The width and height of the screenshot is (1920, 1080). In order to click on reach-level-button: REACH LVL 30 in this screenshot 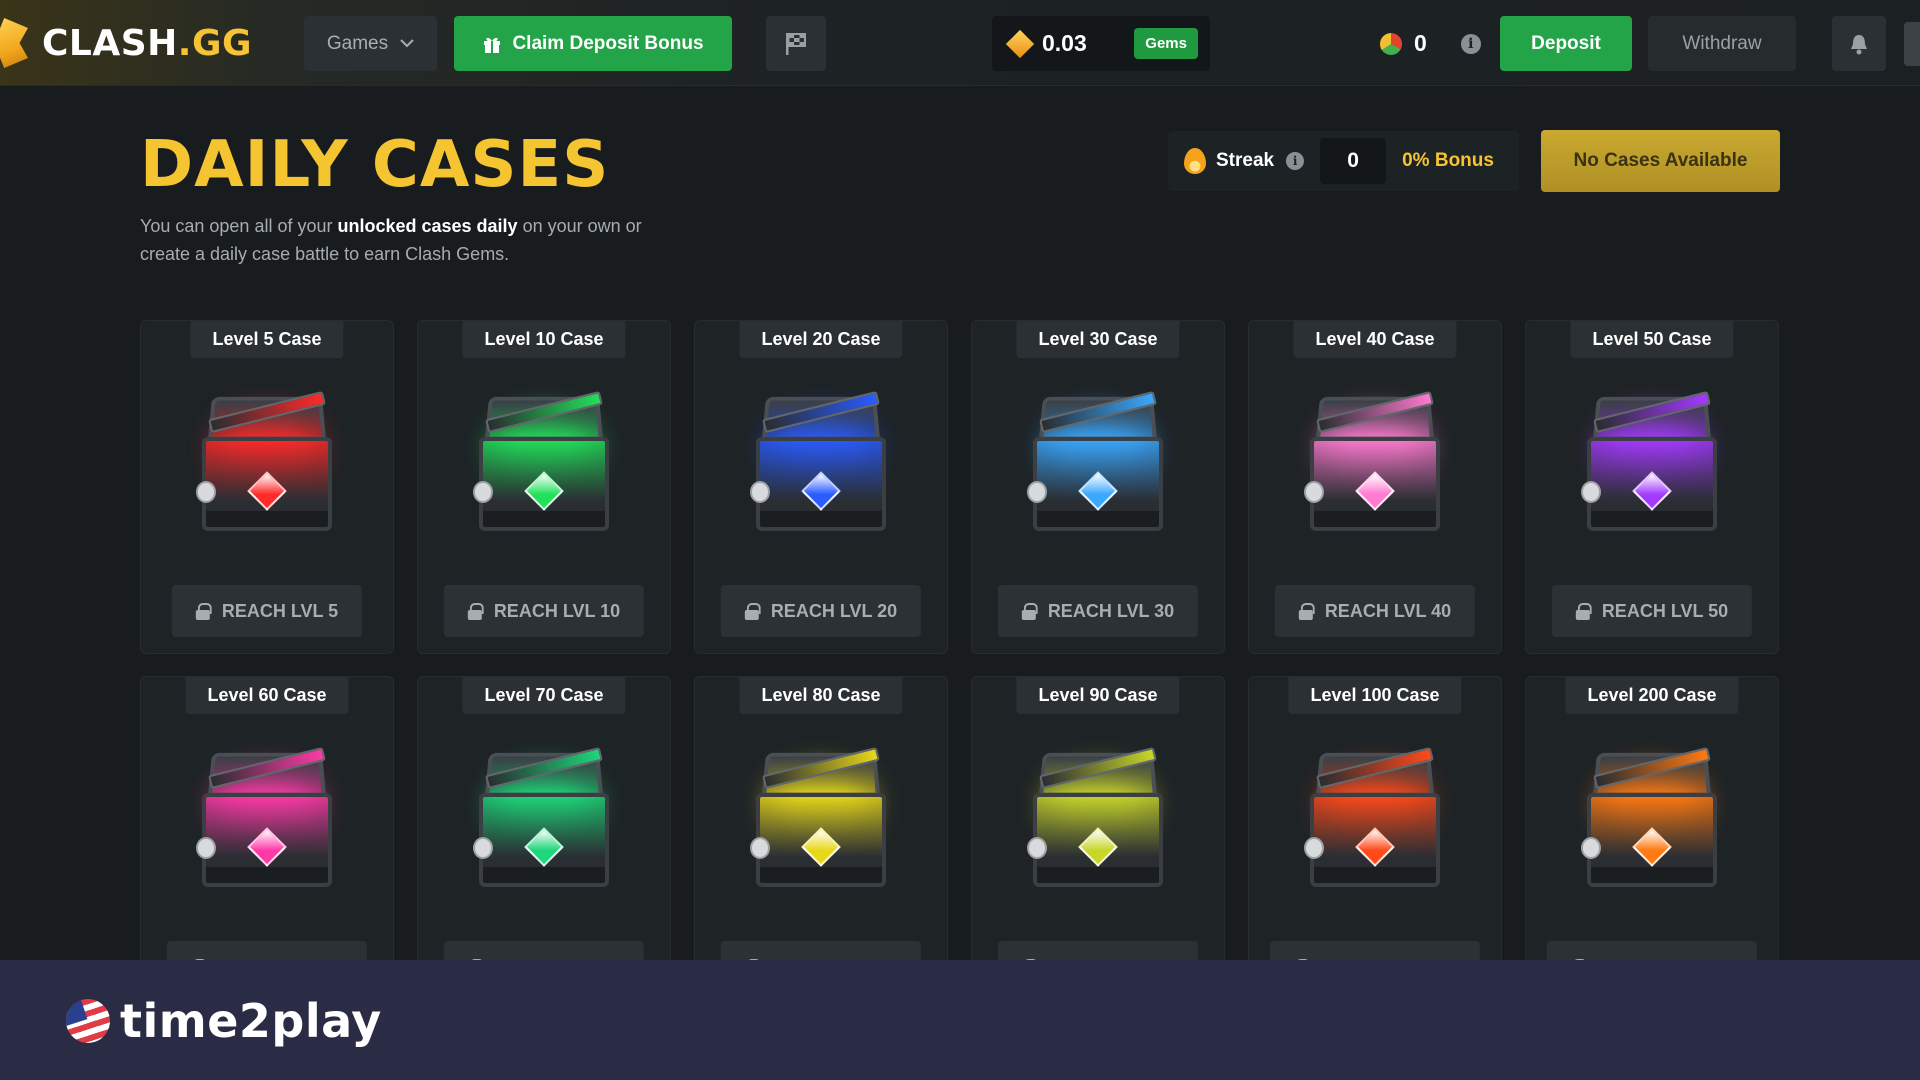, I will do `click(1098, 611)`.